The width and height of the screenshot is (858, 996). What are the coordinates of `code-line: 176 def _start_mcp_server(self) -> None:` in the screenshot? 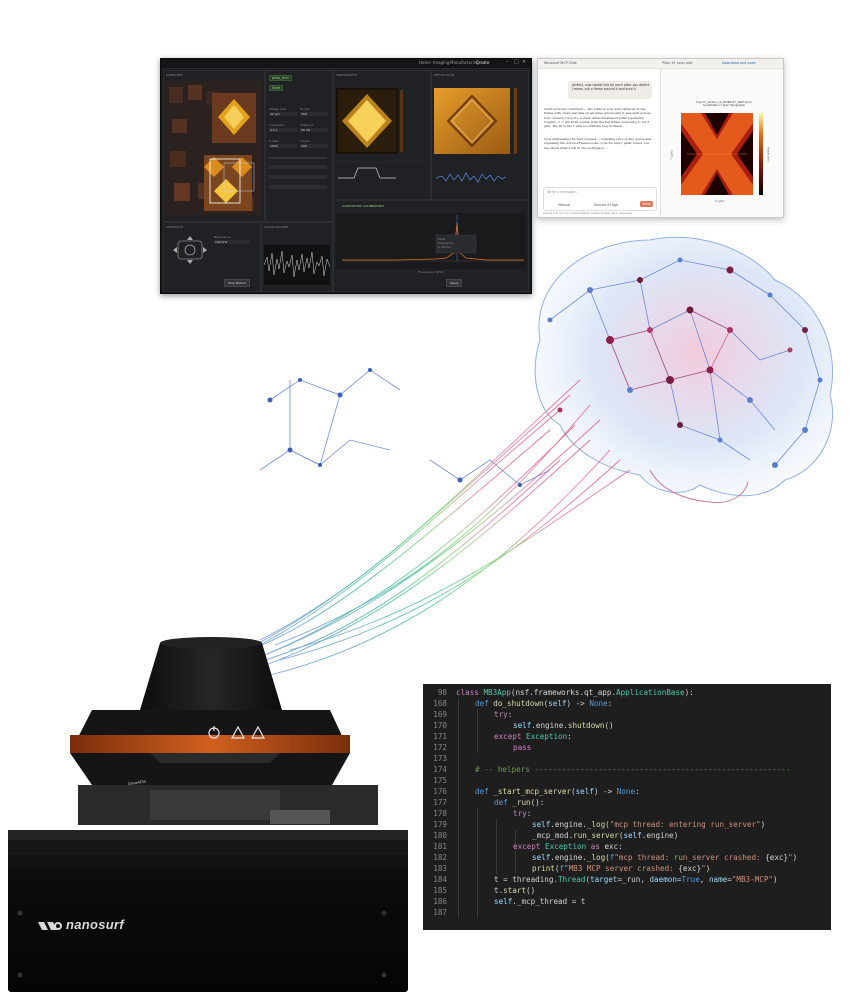 It's located at (627, 791).